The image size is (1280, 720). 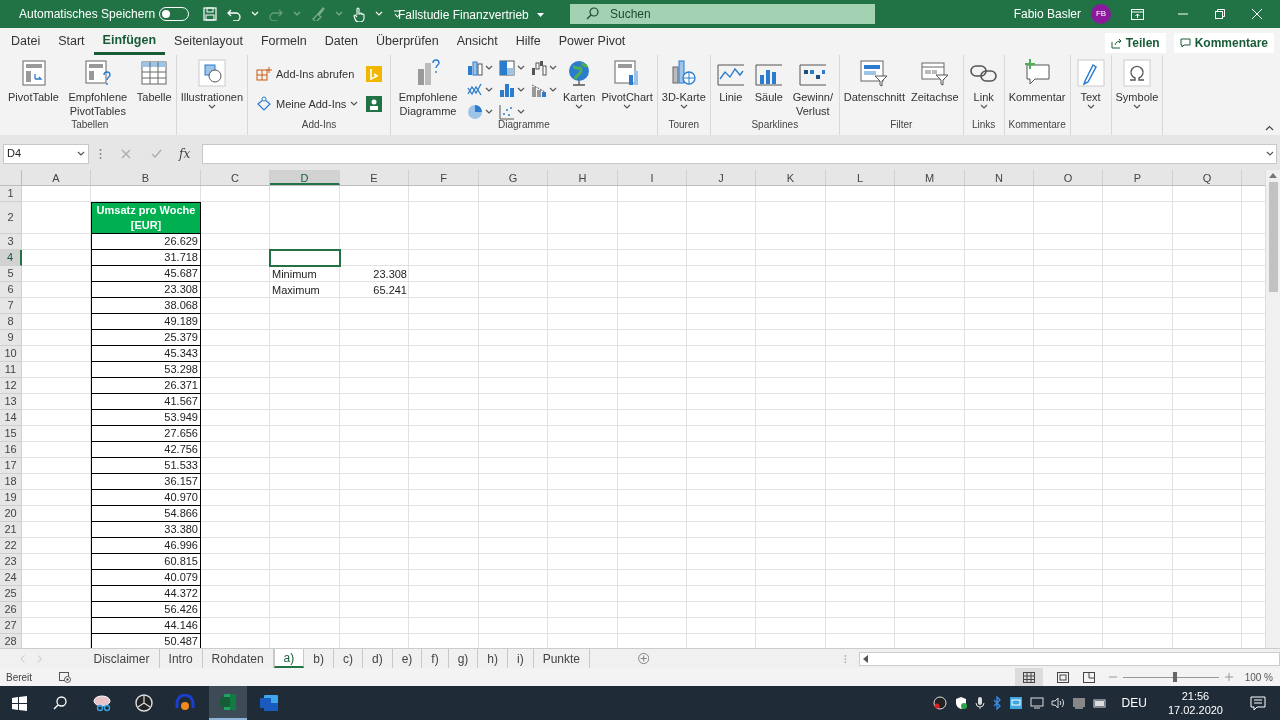 I want to click on people-app-icon, so click(x=374, y=104).